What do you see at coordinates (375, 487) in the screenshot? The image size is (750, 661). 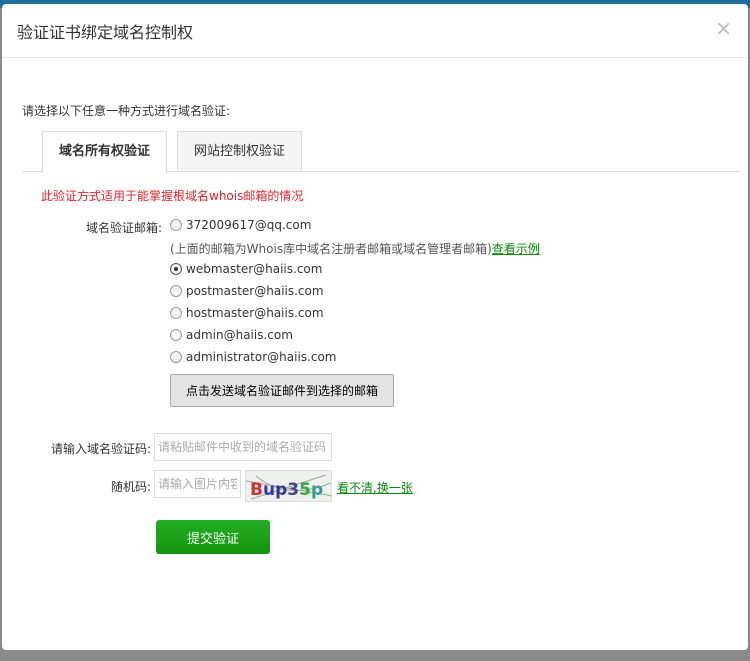 I see `refresh-captcha-link: 看不清,换一张` at bounding box center [375, 487].